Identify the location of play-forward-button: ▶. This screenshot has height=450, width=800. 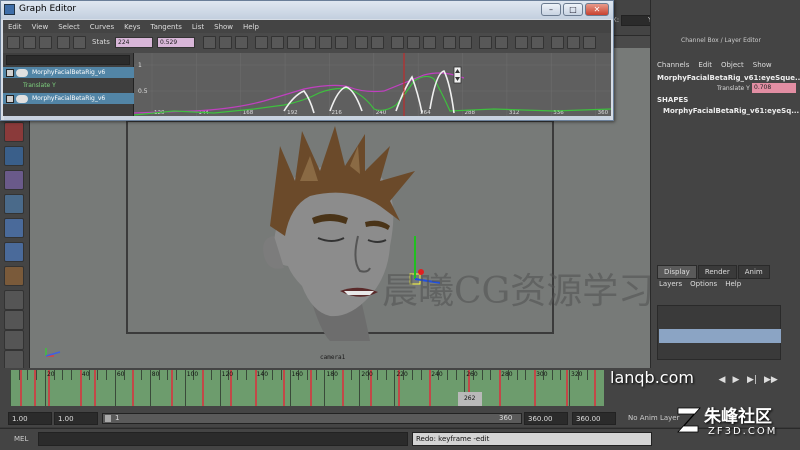
(736, 380).